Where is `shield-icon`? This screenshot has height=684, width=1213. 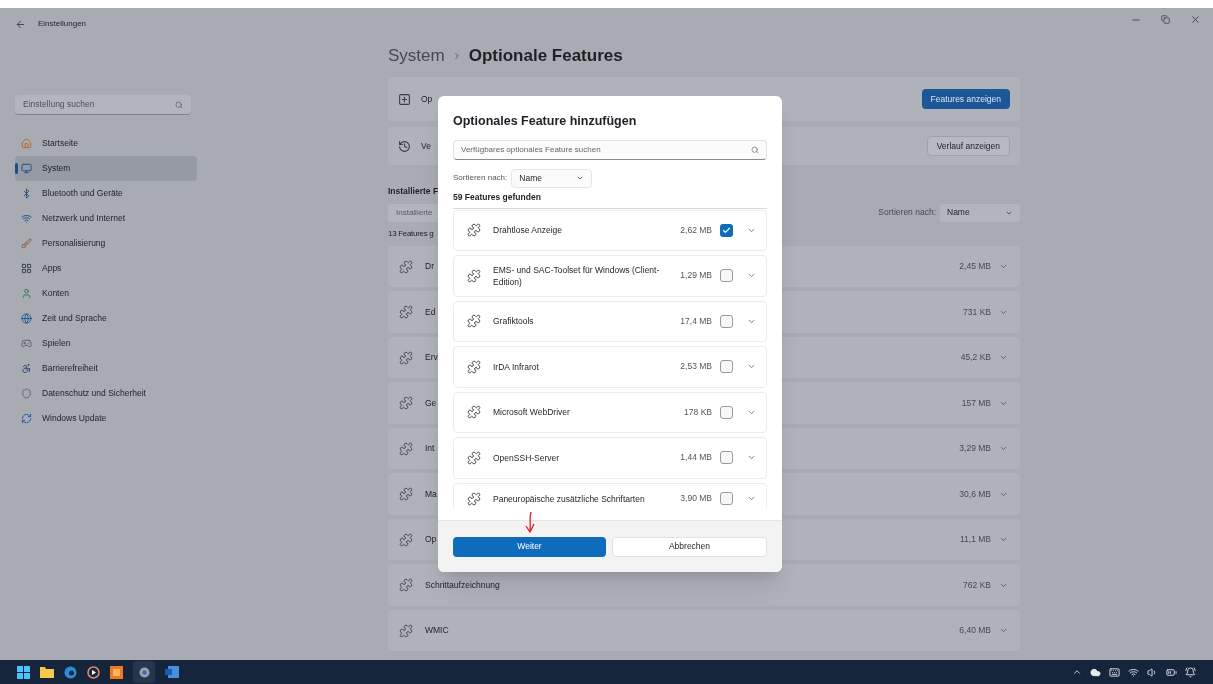
shield-icon is located at coordinates (26, 393).